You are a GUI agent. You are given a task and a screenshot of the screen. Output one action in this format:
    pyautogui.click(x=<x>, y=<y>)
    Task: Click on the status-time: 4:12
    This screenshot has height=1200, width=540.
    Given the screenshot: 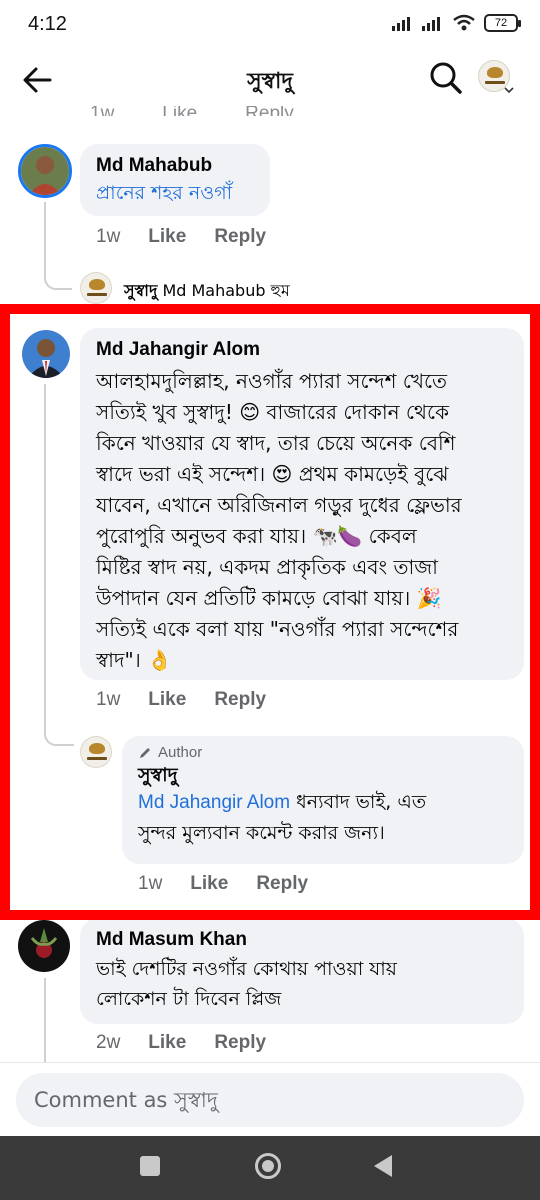 What is the action you would take?
    pyautogui.click(x=47, y=24)
    